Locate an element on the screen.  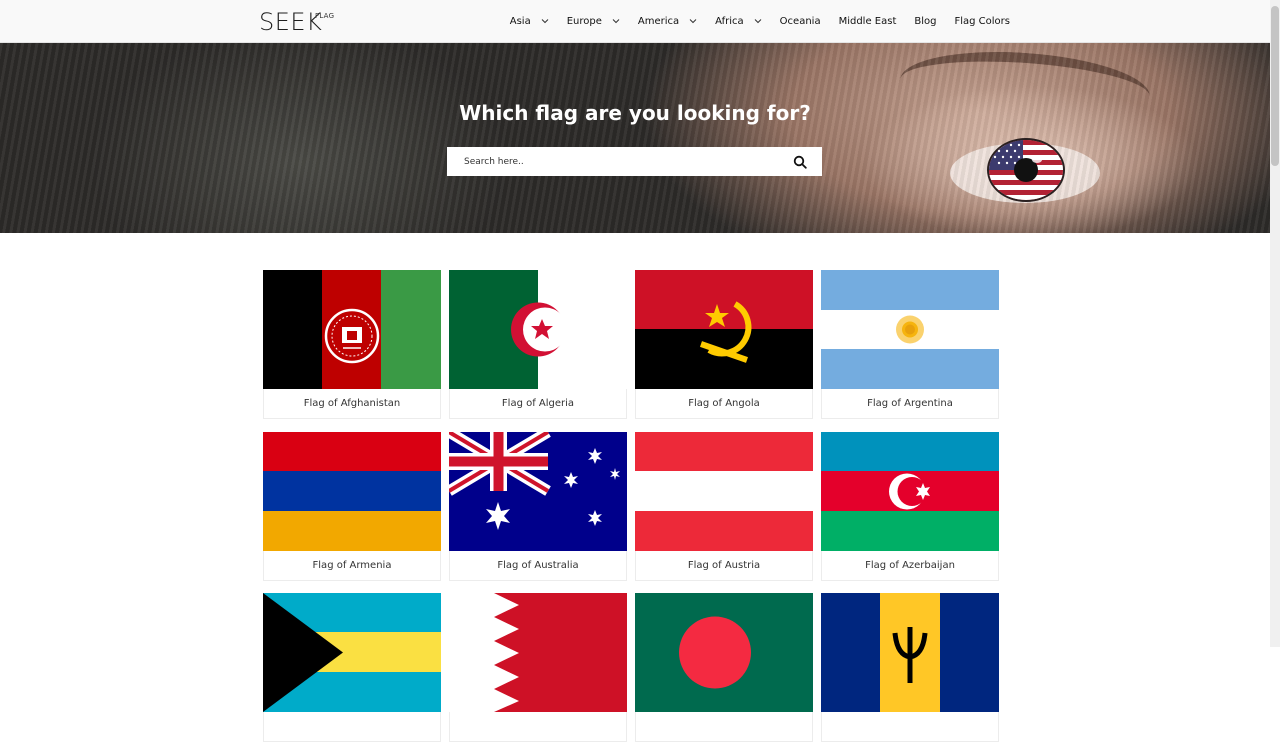
azerbaijan-flag-image is located at coordinates (910, 491).